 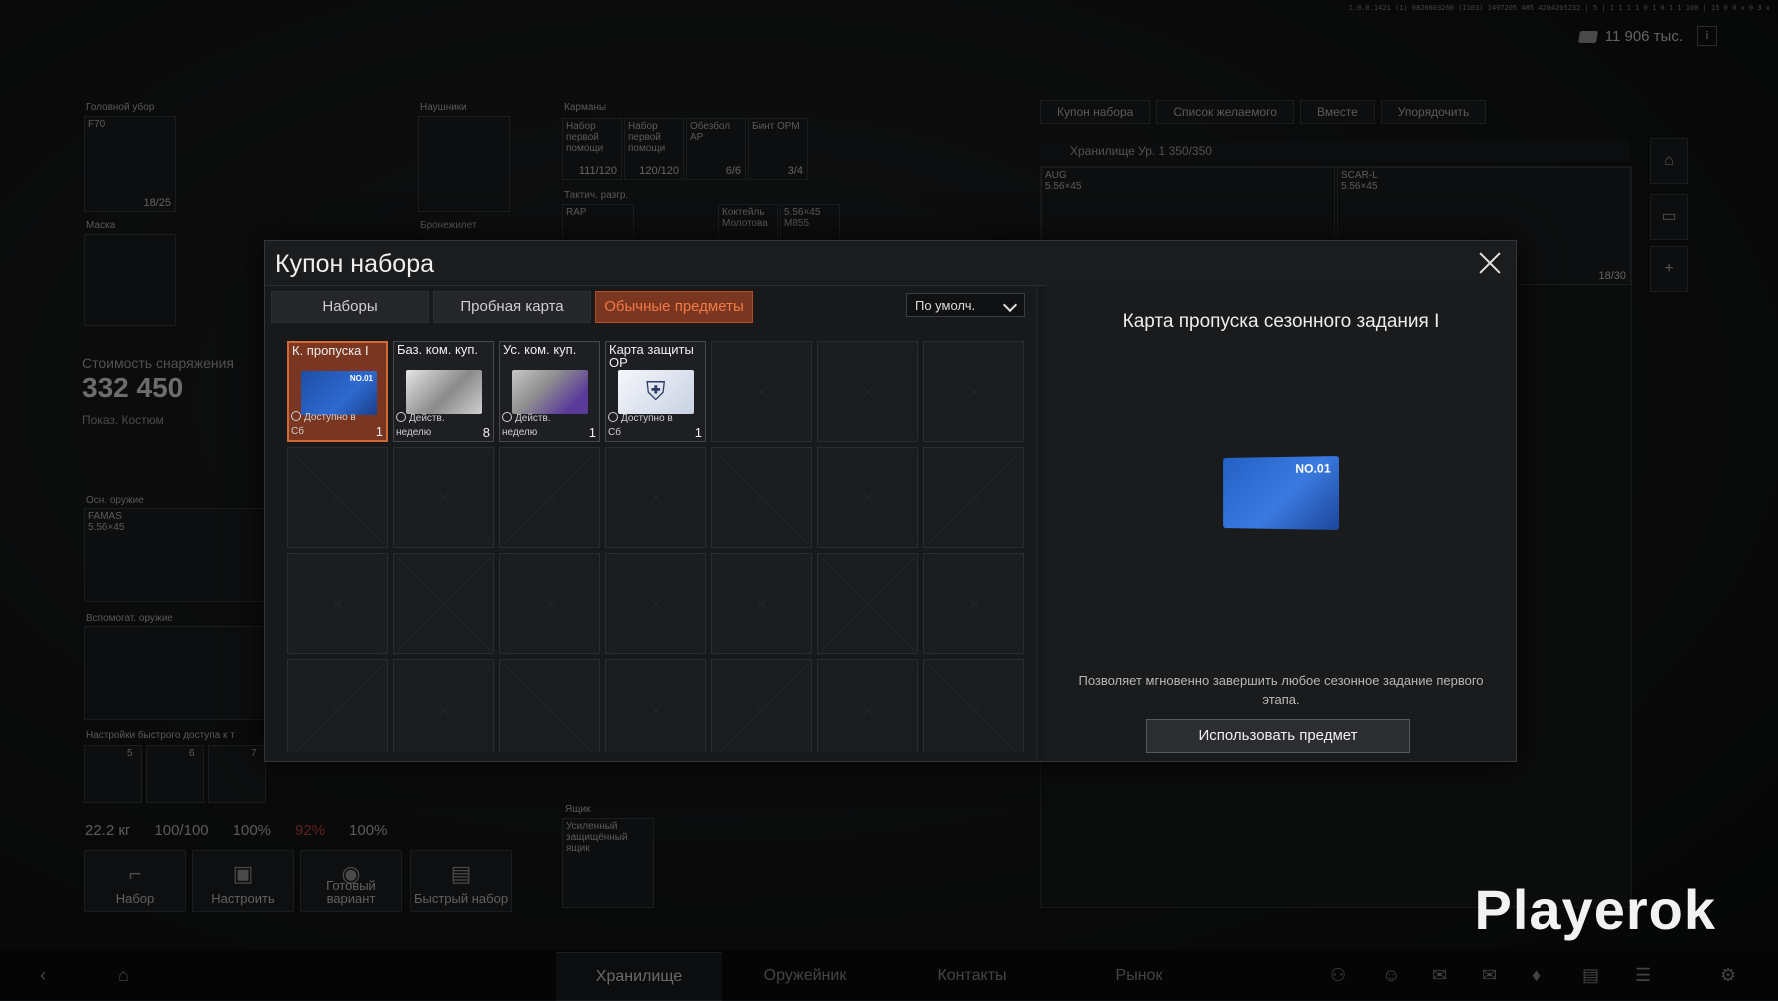 What do you see at coordinates (135, 873) in the screenshot?
I see `rifle-icon: ⌐` at bounding box center [135, 873].